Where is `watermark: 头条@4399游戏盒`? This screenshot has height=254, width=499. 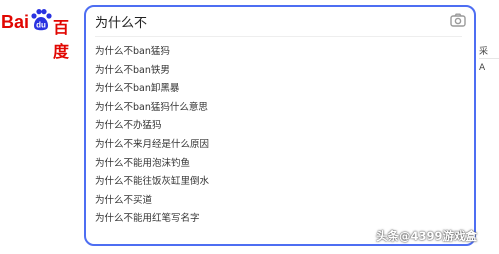 watermark: 头条@4399游戏盒 is located at coordinates (427, 236).